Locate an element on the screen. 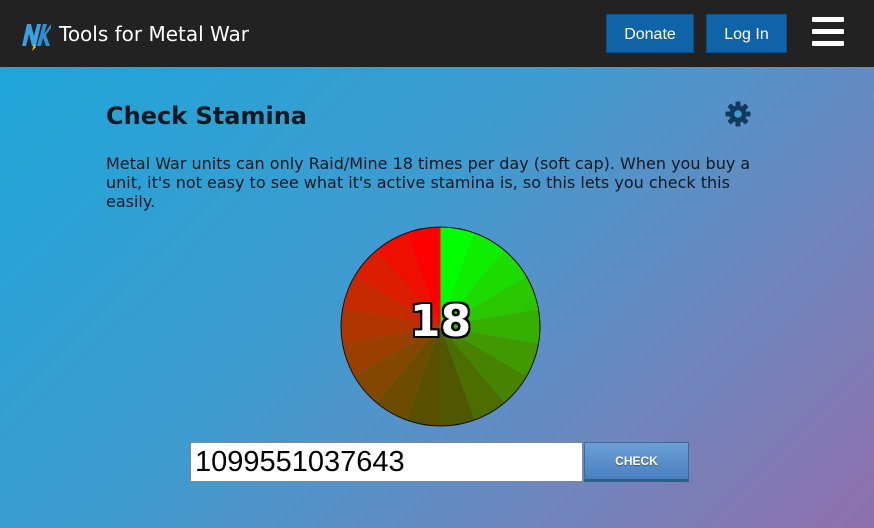 The height and width of the screenshot is (528, 874). hamburger-menu-icon is located at coordinates (828, 32).